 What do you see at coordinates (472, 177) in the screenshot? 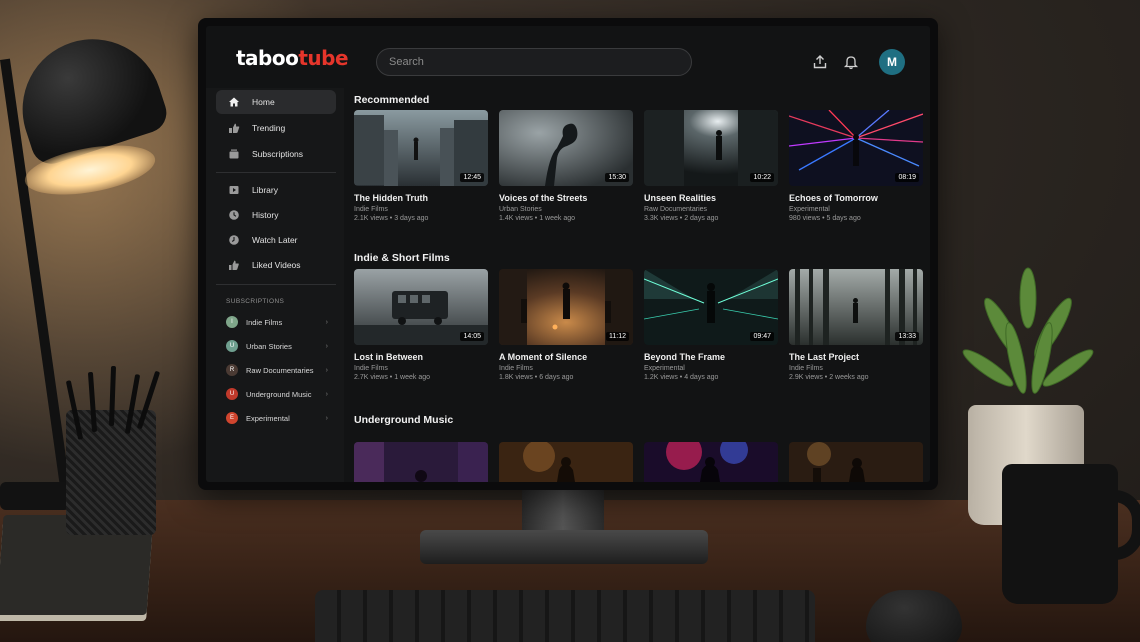
I see `video-duration: 12:45` at bounding box center [472, 177].